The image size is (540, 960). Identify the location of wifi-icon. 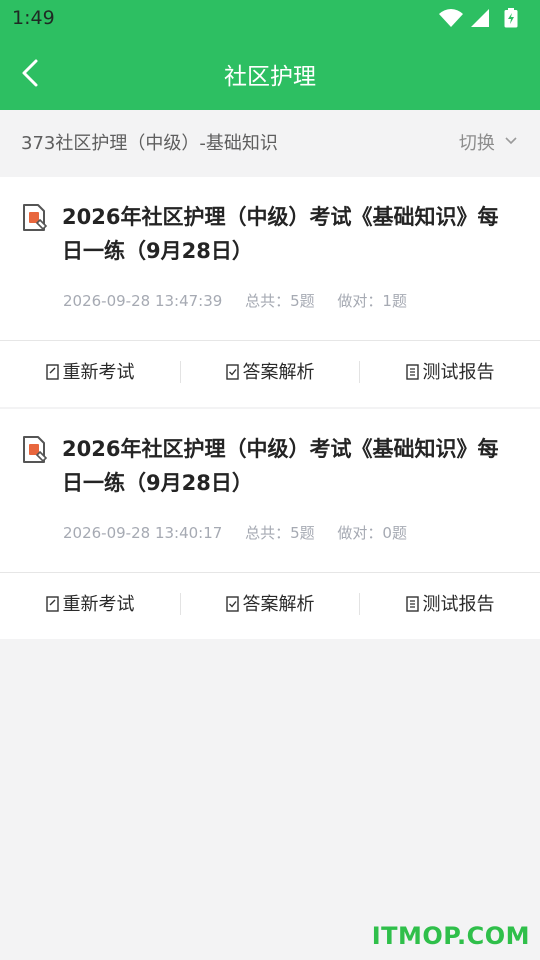
(451, 18).